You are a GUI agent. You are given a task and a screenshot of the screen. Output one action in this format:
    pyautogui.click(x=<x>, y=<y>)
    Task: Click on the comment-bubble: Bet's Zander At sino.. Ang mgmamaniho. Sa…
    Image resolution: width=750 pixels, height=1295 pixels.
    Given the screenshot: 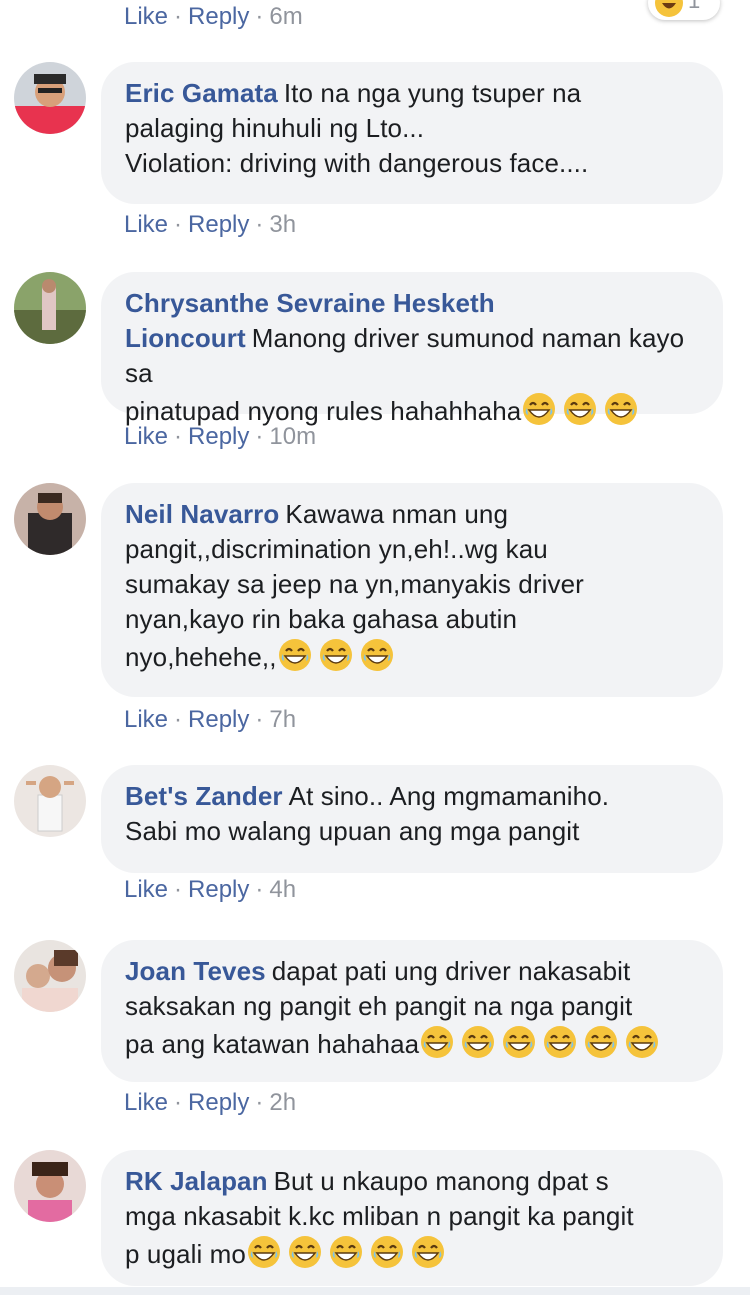 What is the action you would take?
    pyautogui.click(x=412, y=819)
    